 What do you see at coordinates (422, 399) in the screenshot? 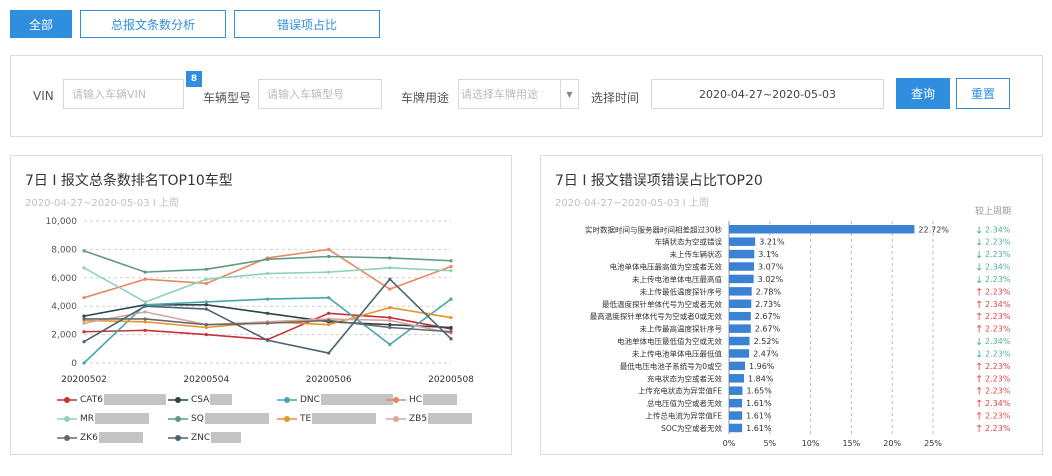
I see `legend-item: HC` at bounding box center [422, 399].